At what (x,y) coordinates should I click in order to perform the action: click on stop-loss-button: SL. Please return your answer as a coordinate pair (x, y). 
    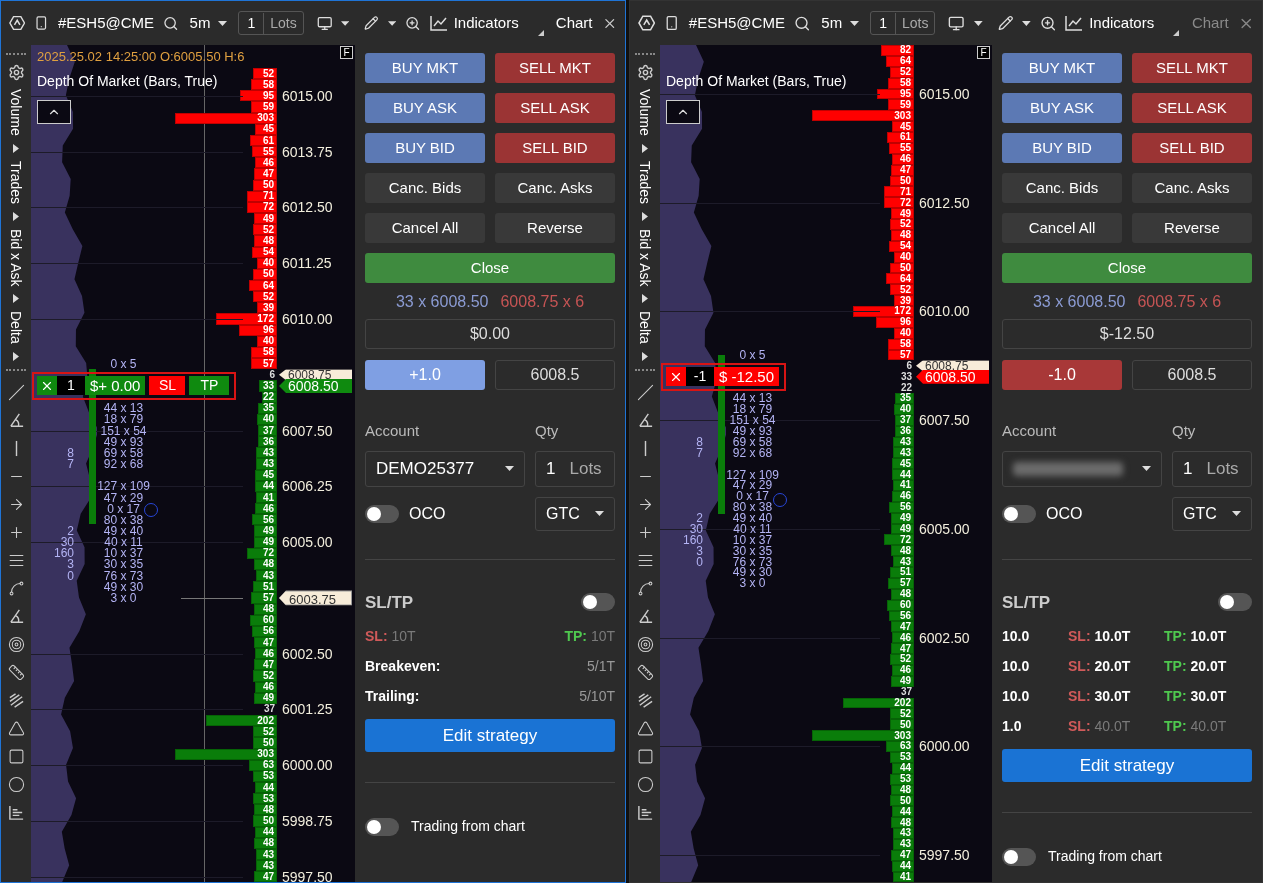
    Looking at the image, I should click on (167, 386).